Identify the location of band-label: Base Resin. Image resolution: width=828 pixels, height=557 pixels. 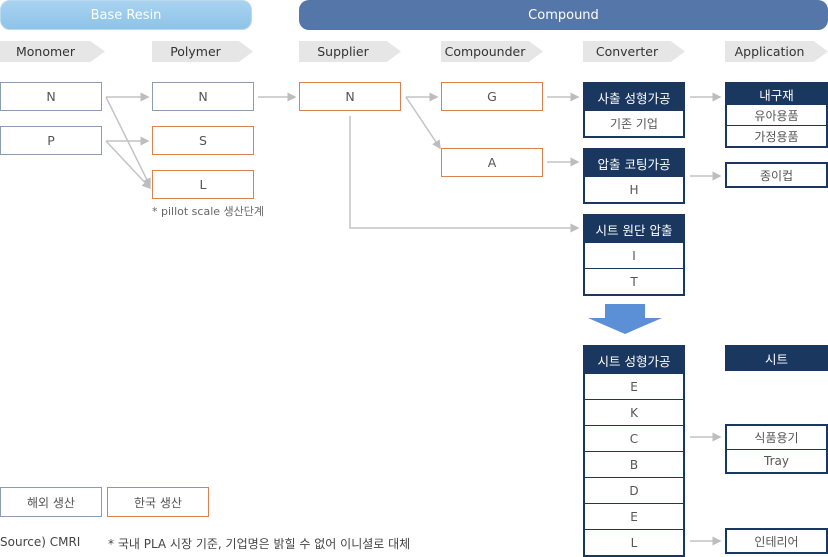
(126, 15).